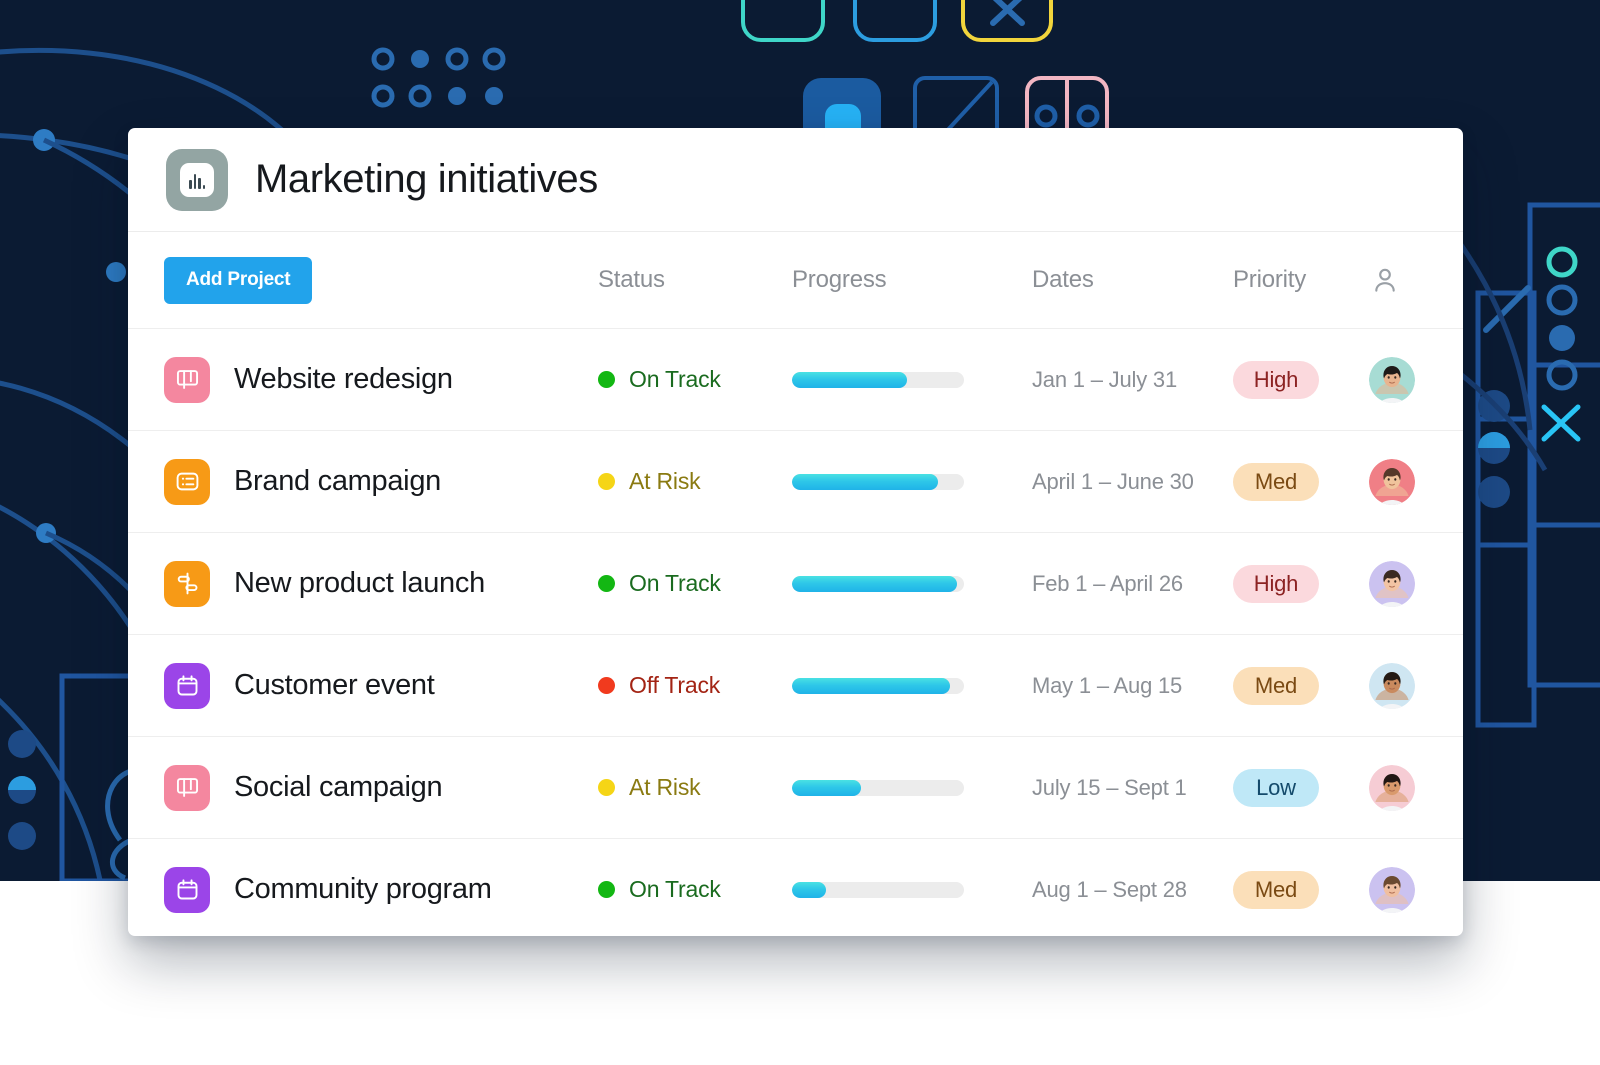  I want to click on list-icon, so click(187, 481).